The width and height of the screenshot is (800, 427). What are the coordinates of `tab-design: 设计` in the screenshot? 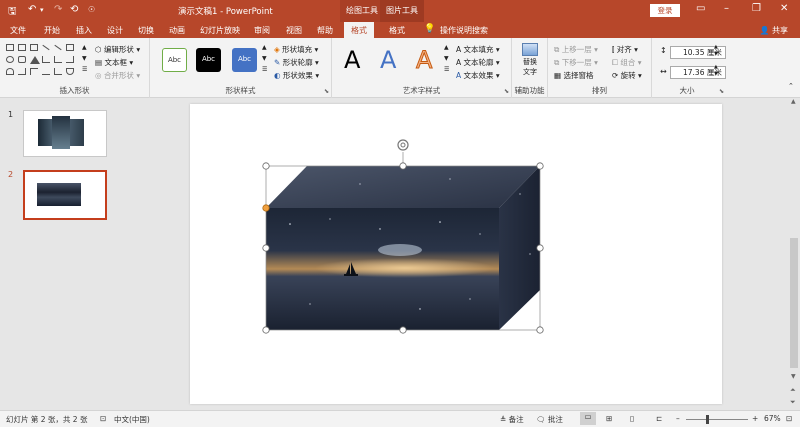 It's located at (115, 30).